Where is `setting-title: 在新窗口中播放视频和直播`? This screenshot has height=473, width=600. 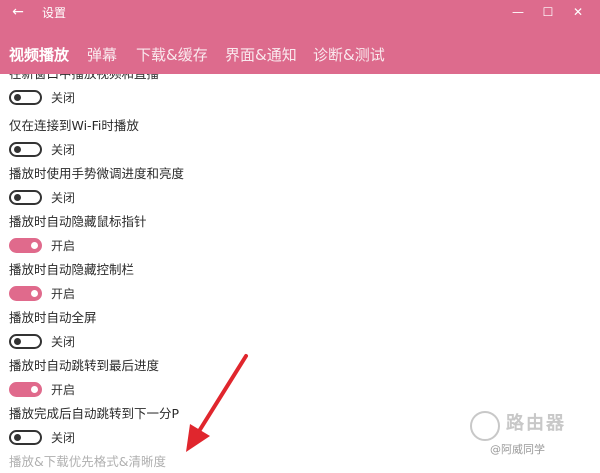 setting-title: 在新窗口中播放视频和直播 is located at coordinates (289, 79).